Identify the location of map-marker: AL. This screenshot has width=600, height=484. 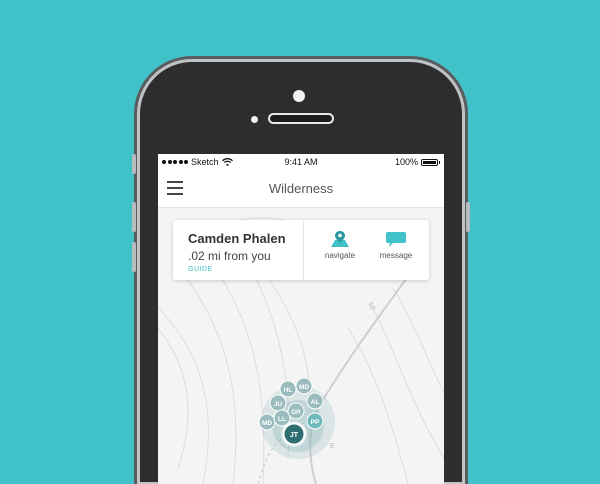
(315, 401).